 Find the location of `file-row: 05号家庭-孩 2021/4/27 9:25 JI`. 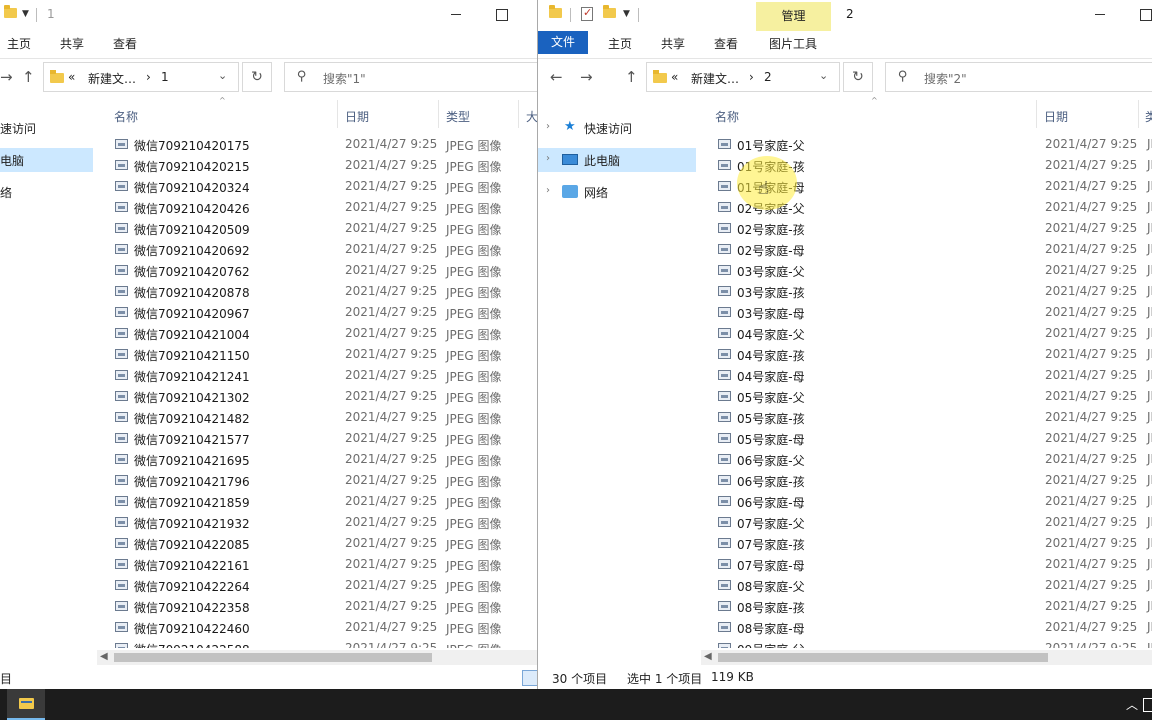

file-row: 05号家庭-孩 2021/4/27 9:25 JI is located at coordinates (933, 417).